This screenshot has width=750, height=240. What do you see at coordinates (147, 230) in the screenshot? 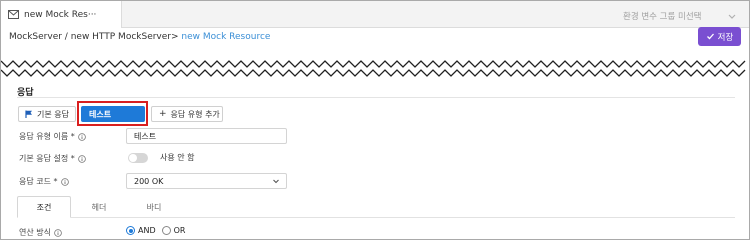
I see `radio-and-label: AND` at bounding box center [147, 230].